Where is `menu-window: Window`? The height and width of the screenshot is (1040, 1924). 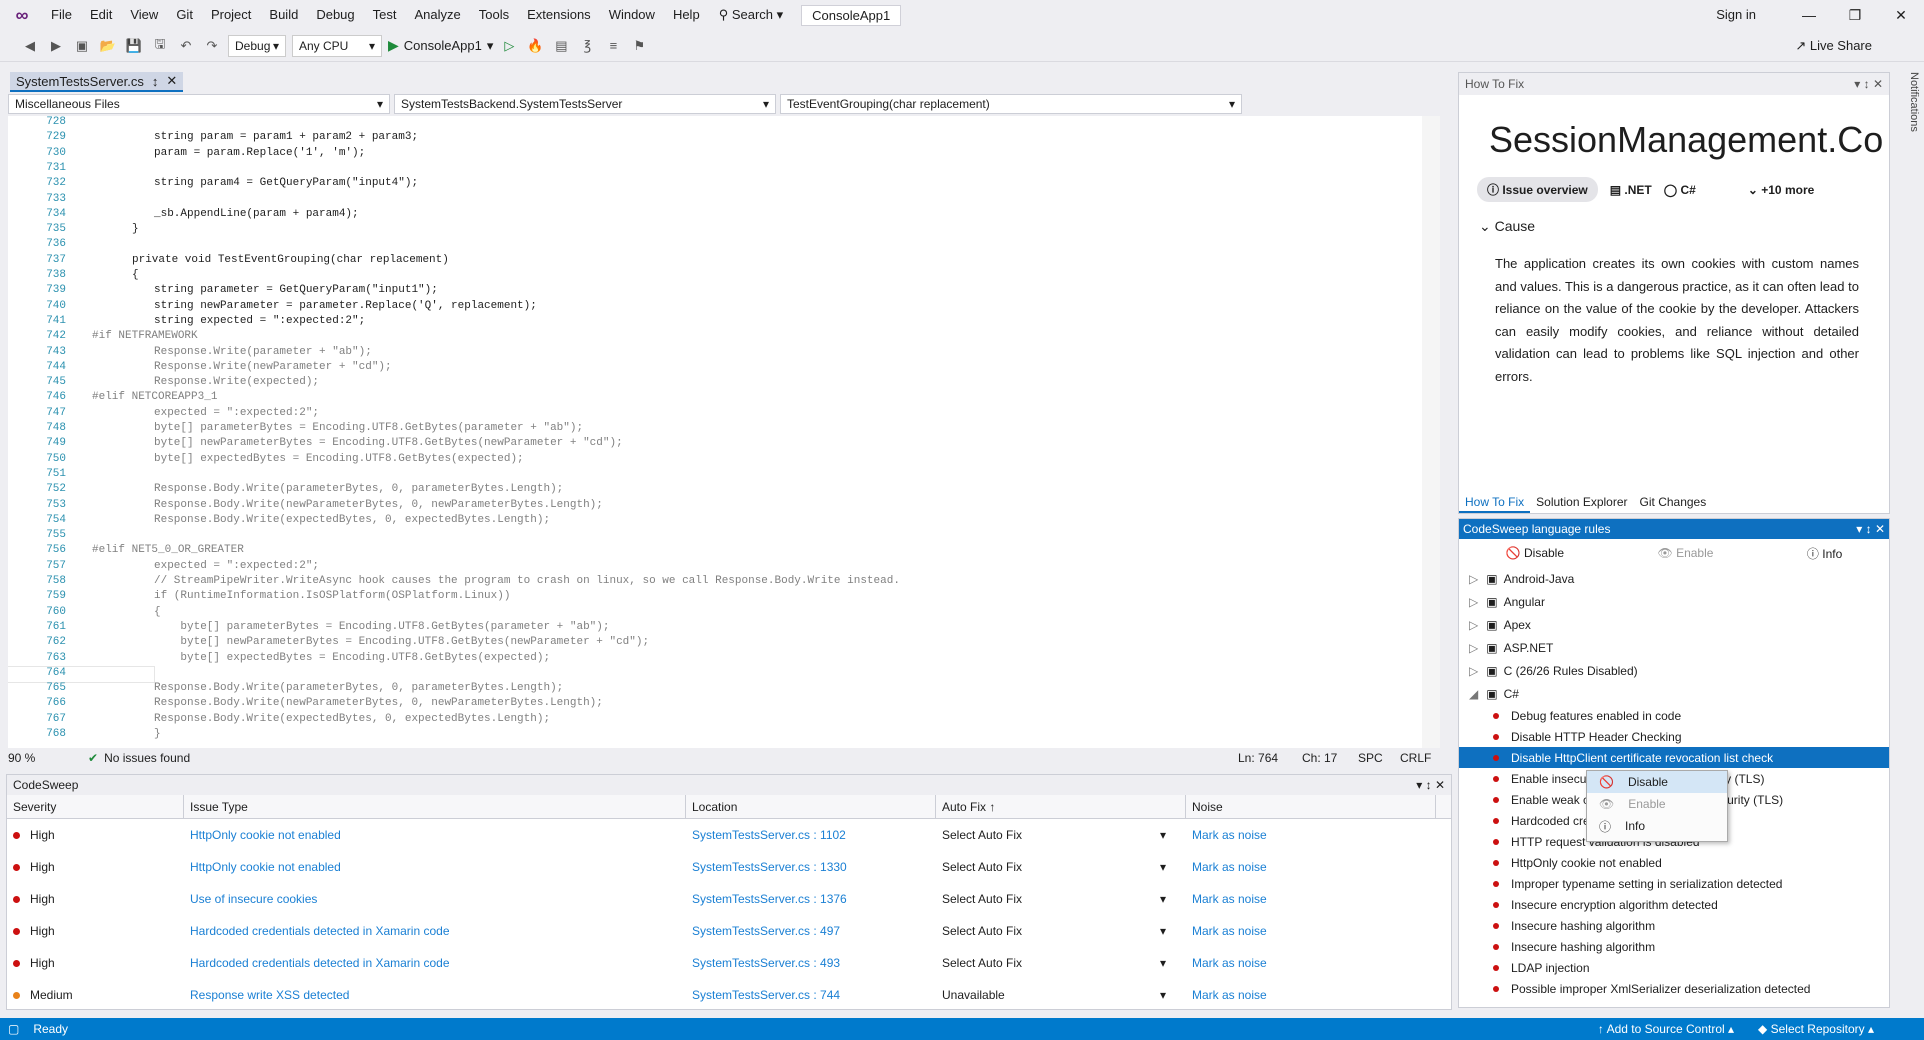 menu-window: Window is located at coordinates (632, 15).